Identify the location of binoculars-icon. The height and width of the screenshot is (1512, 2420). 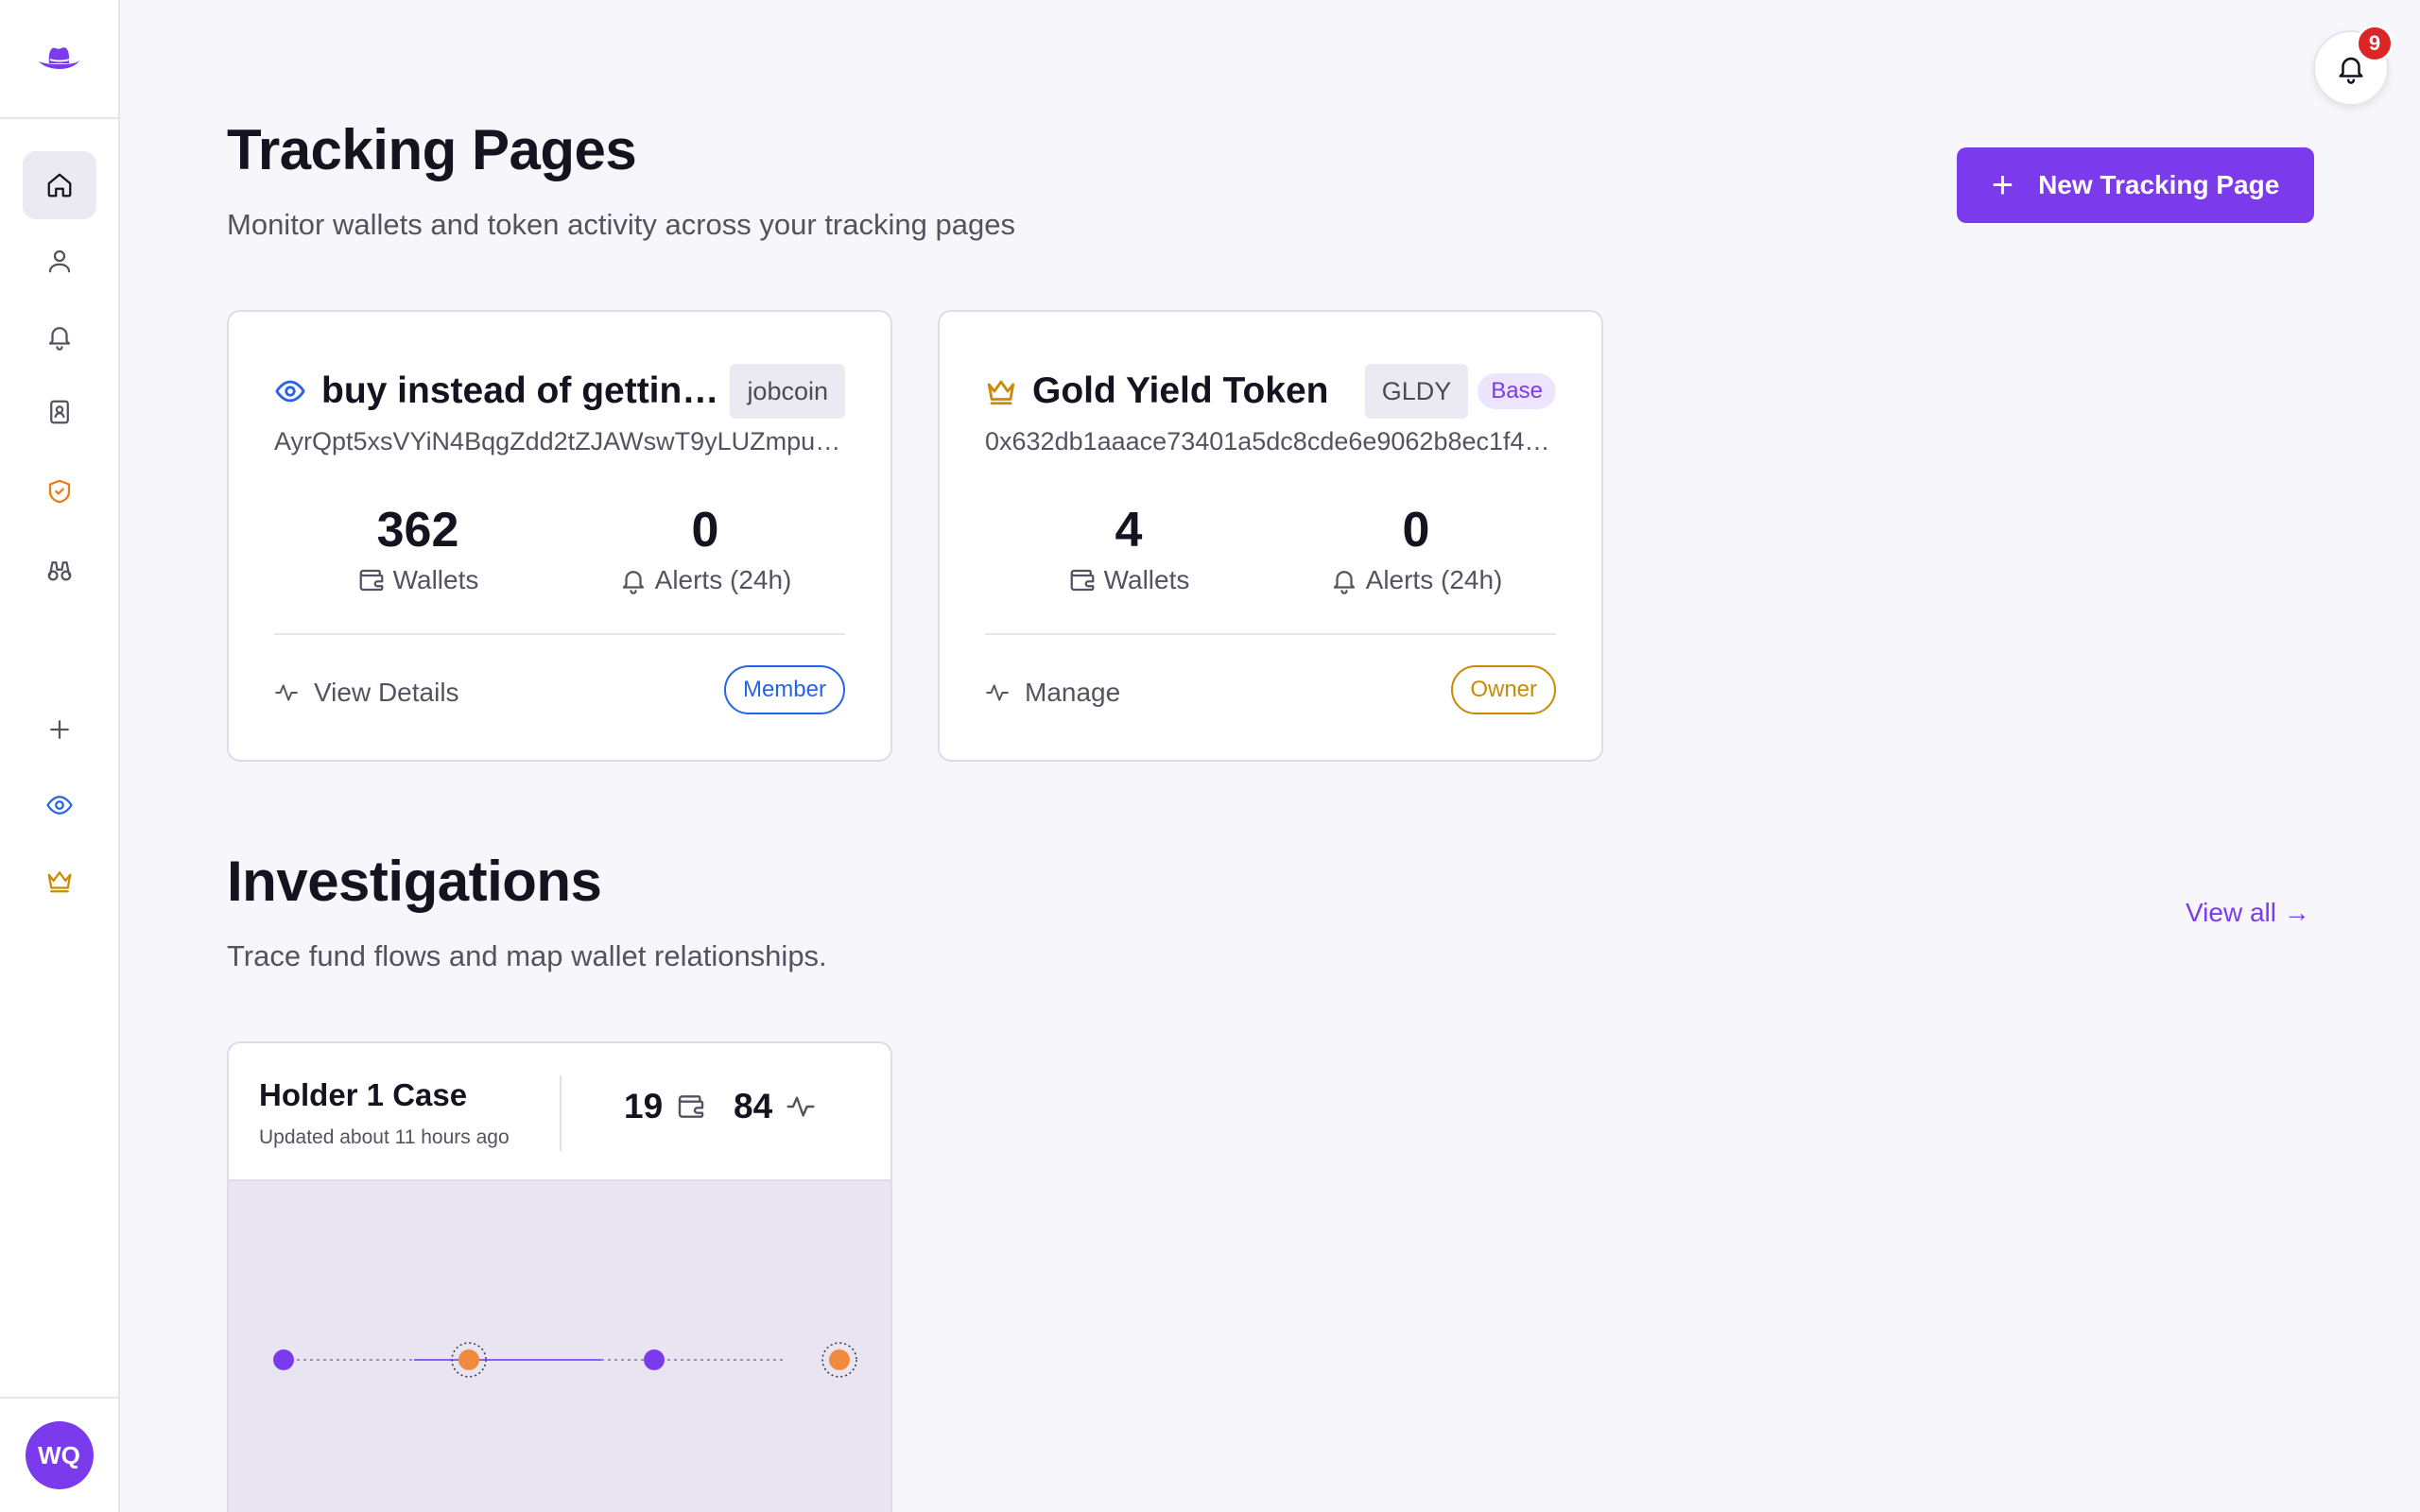
(59, 571).